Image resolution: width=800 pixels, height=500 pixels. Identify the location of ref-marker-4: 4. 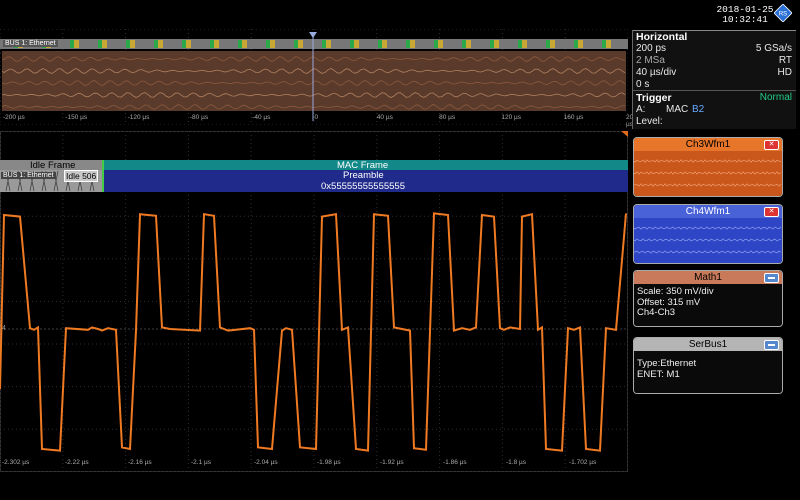
(4, 328).